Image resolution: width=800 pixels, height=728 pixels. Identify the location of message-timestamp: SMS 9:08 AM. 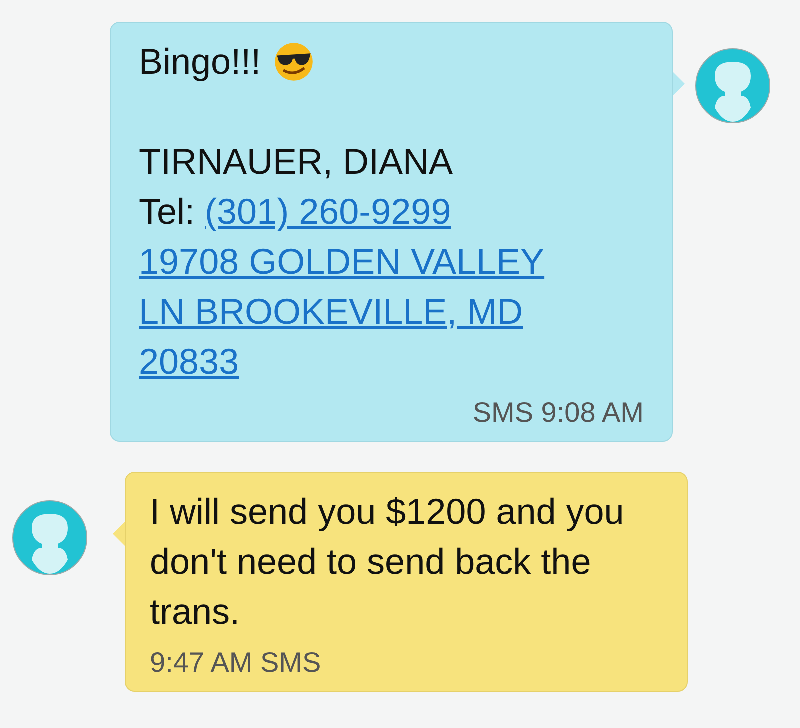
(558, 413).